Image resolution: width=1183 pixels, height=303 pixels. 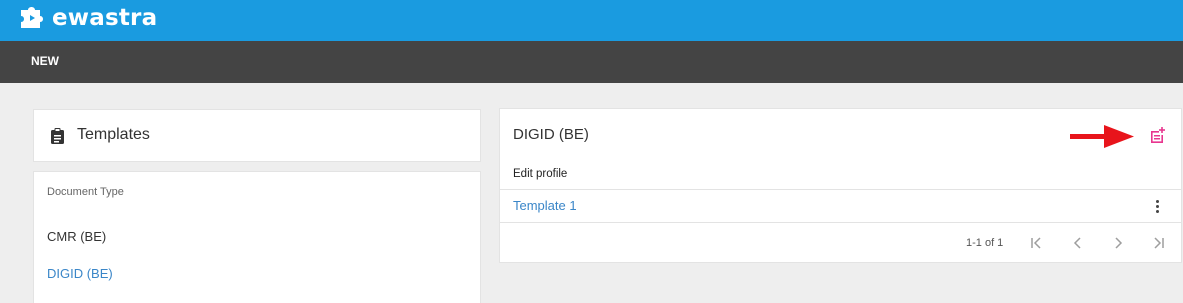 I want to click on document-type-item-cmr-be: CMR (BE), so click(x=76, y=236).